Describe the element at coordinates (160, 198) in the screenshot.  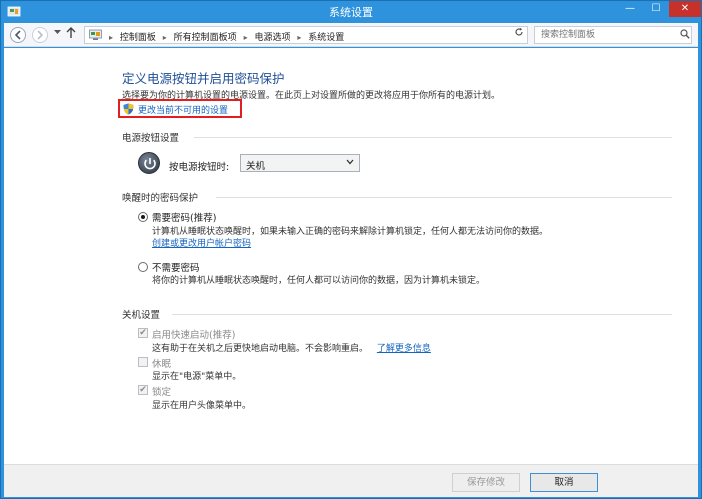
I see `section-wake-password: 唤醒时的密码保护` at that location.